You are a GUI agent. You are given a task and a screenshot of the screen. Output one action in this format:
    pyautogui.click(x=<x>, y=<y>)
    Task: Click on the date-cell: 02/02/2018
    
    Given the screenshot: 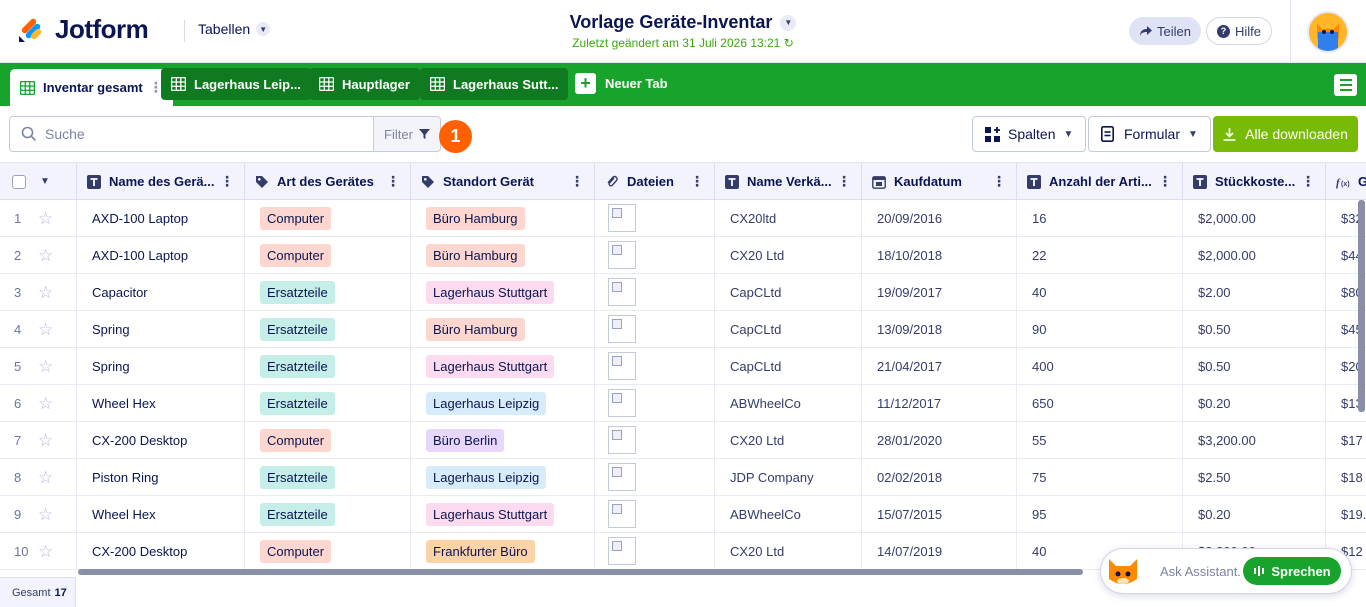 What is the action you would take?
    pyautogui.click(x=939, y=477)
    